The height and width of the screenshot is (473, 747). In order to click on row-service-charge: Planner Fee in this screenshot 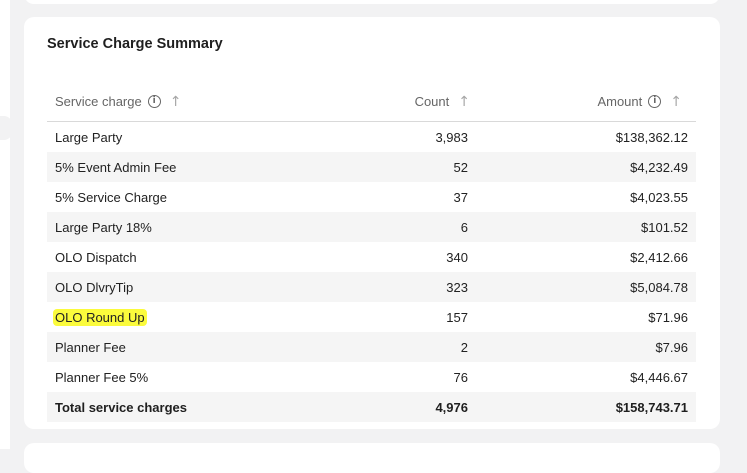, I will do `click(90, 347)`.